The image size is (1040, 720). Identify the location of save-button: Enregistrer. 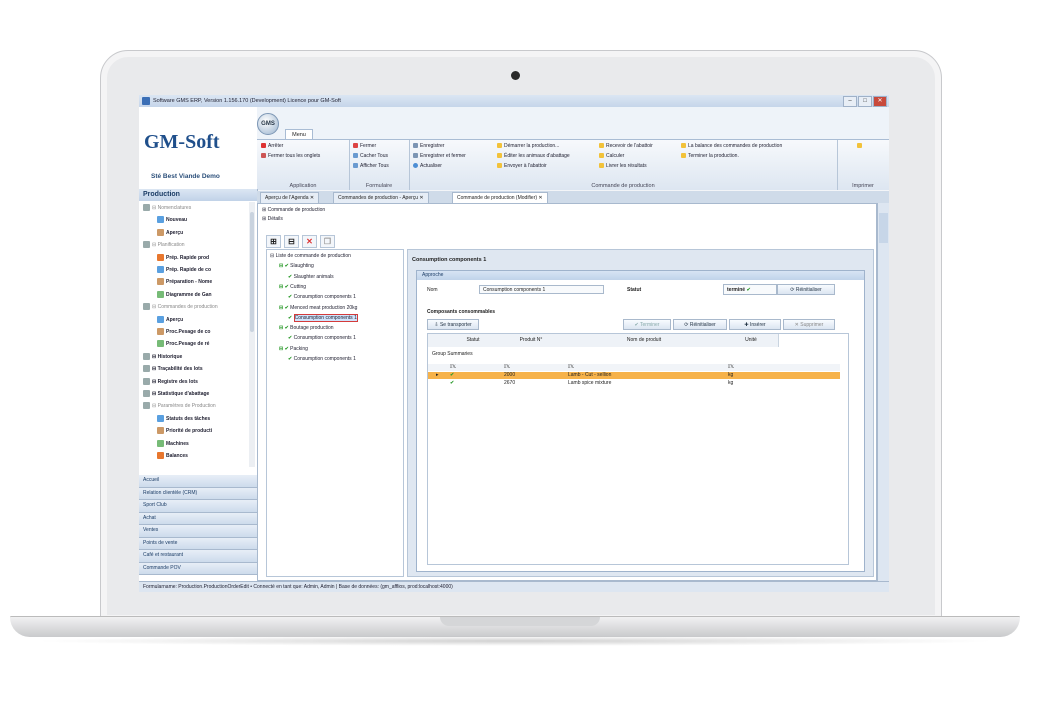
(428, 146).